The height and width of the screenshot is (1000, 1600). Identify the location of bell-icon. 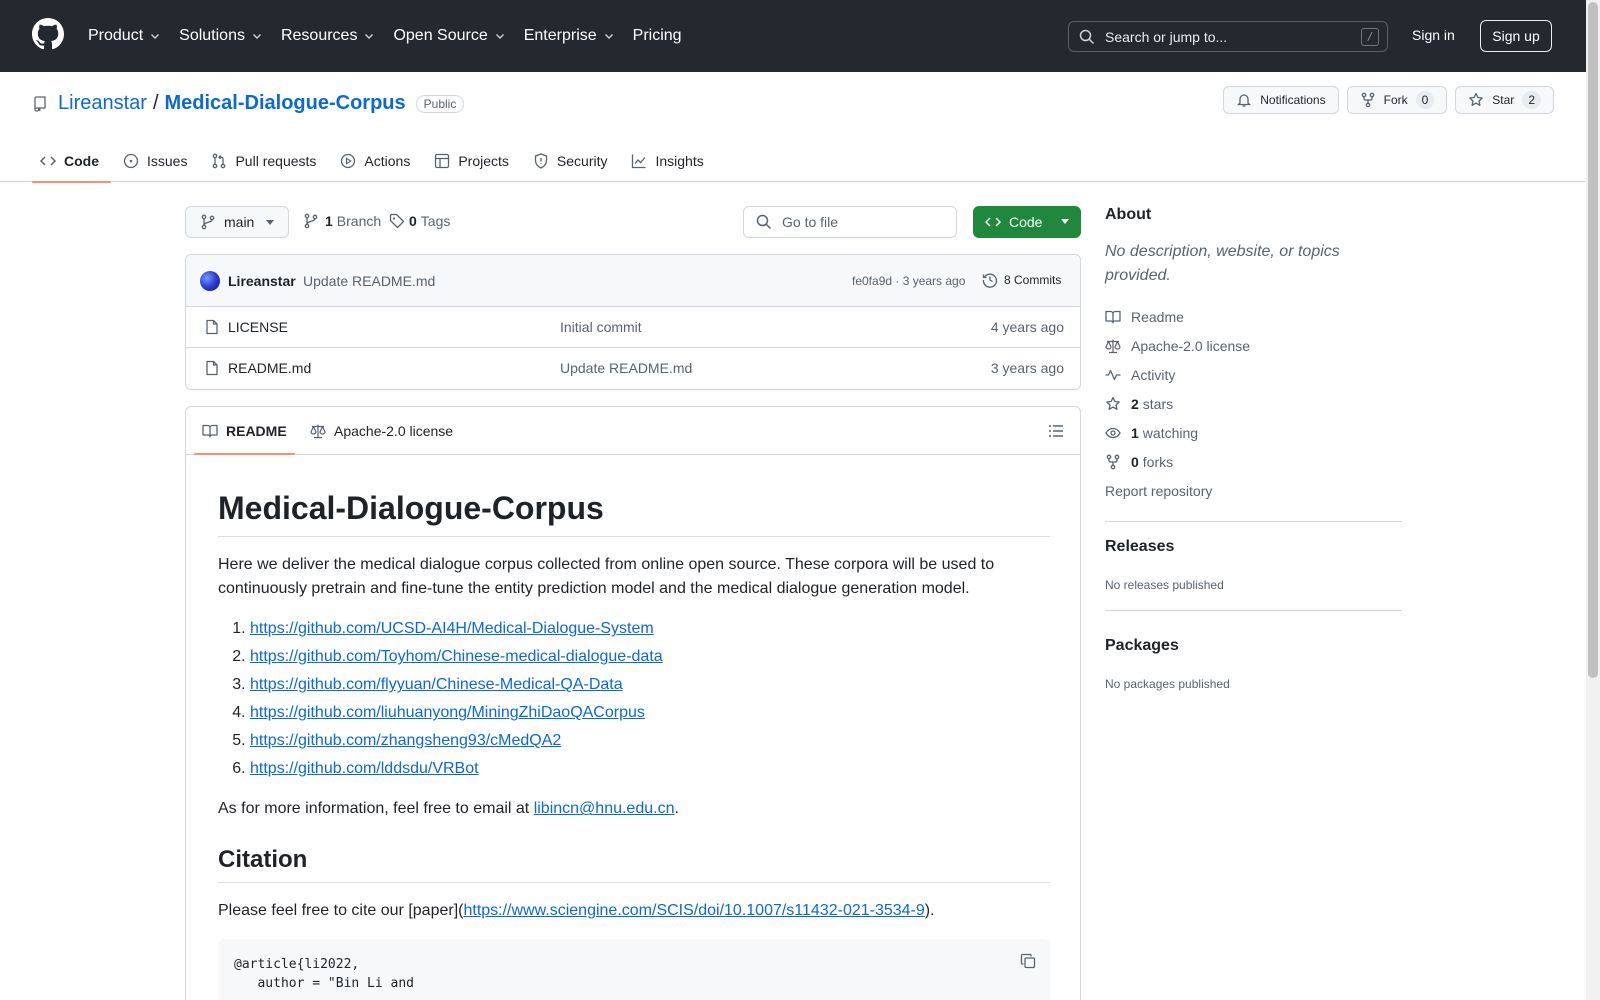
(1244, 100).